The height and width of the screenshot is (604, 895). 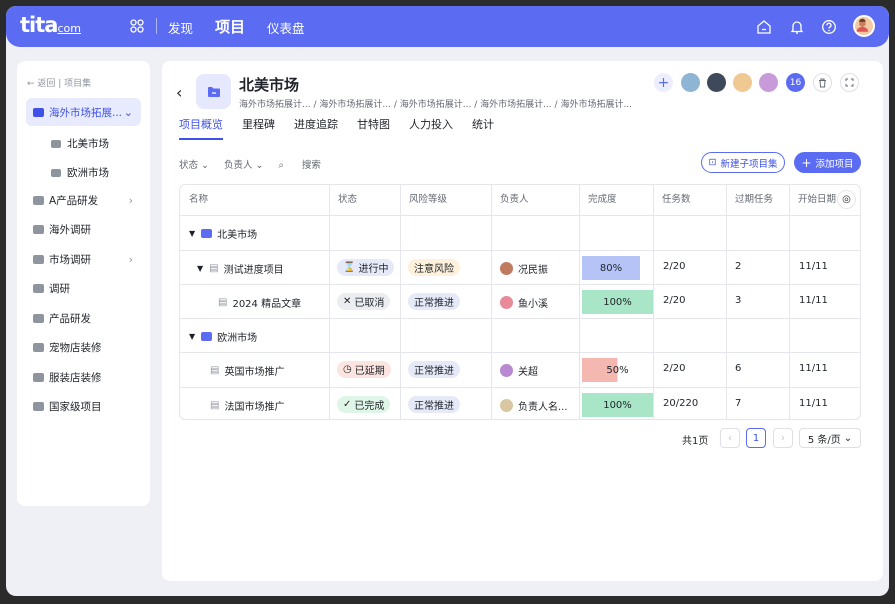 What do you see at coordinates (50, 25) in the screenshot?
I see `tita-logo: titacom` at bounding box center [50, 25].